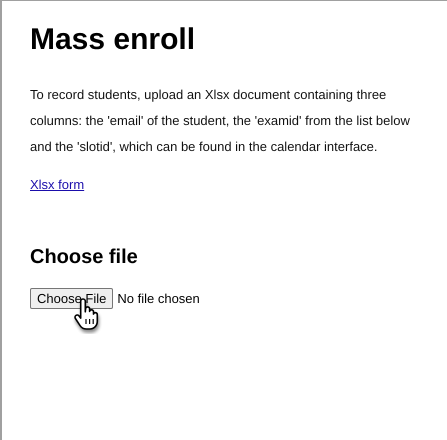  What do you see at coordinates (84, 257) in the screenshot?
I see `section-title: Choose file` at bounding box center [84, 257].